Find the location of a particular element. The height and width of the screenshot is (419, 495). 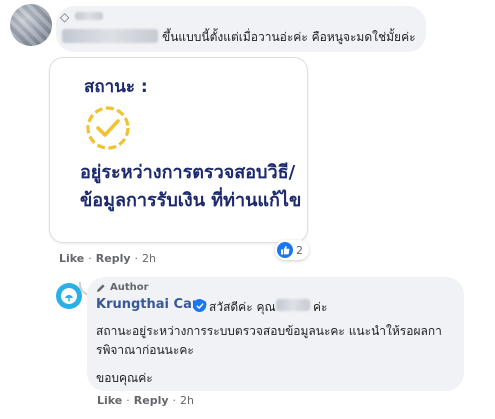

status-text-line2: ข้อมูลการรับเงิน ที่ท่านแก้ไข is located at coordinates (191, 200).